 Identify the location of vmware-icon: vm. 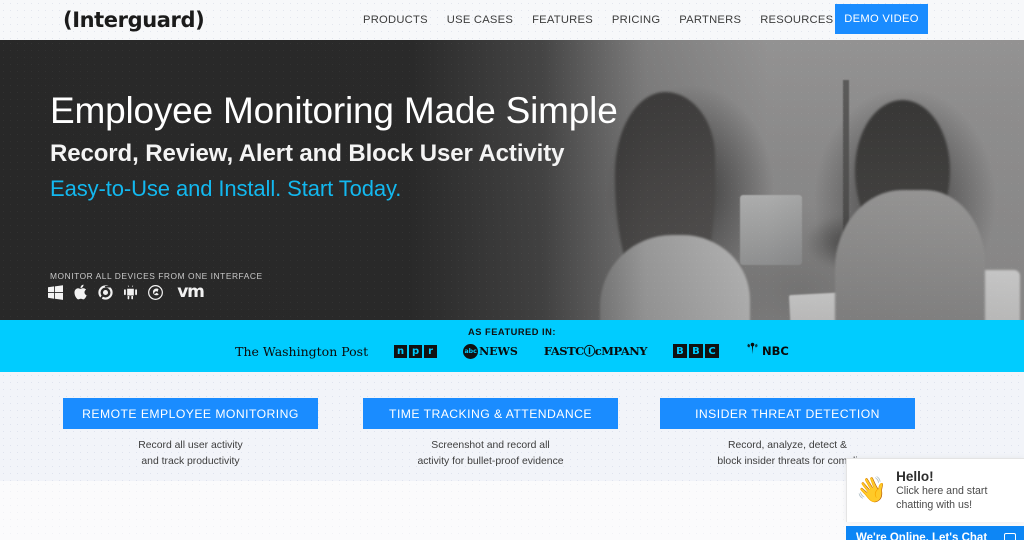
(199, 292).